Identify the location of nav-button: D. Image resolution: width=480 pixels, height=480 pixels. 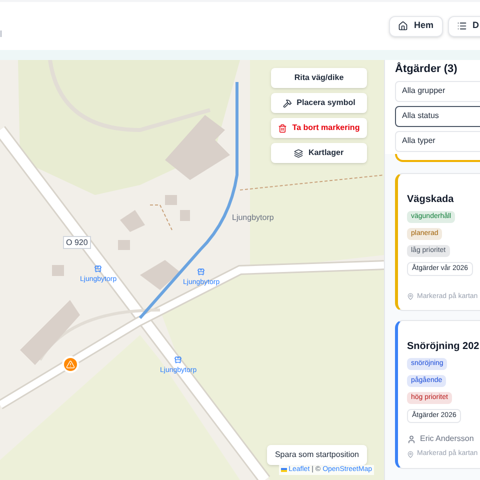
(464, 26).